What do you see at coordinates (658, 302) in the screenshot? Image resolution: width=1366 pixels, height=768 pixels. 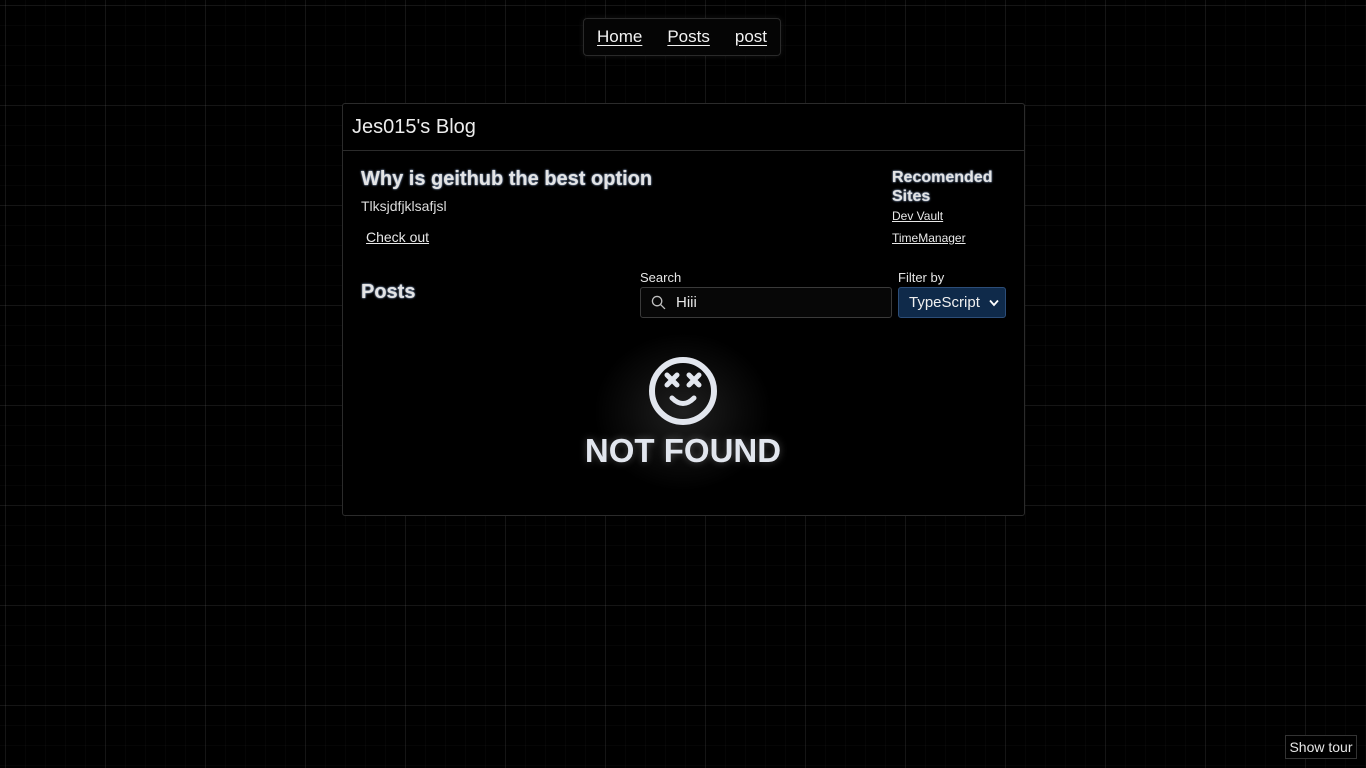 I see `search-icon` at bounding box center [658, 302].